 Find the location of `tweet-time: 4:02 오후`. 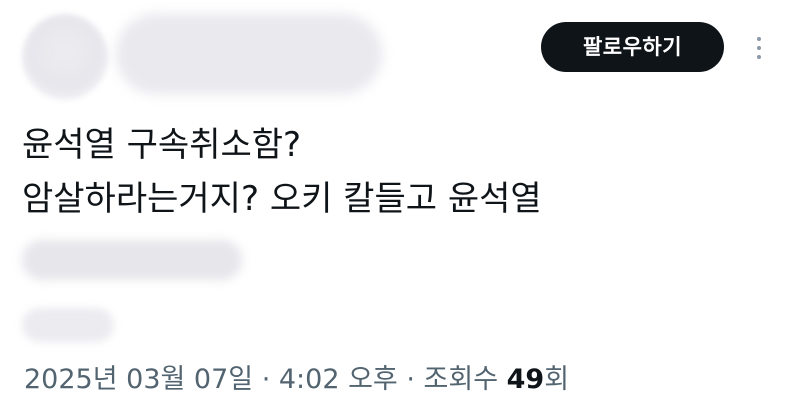

tweet-time: 4:02 오후 is located at coordinates (338, 379).